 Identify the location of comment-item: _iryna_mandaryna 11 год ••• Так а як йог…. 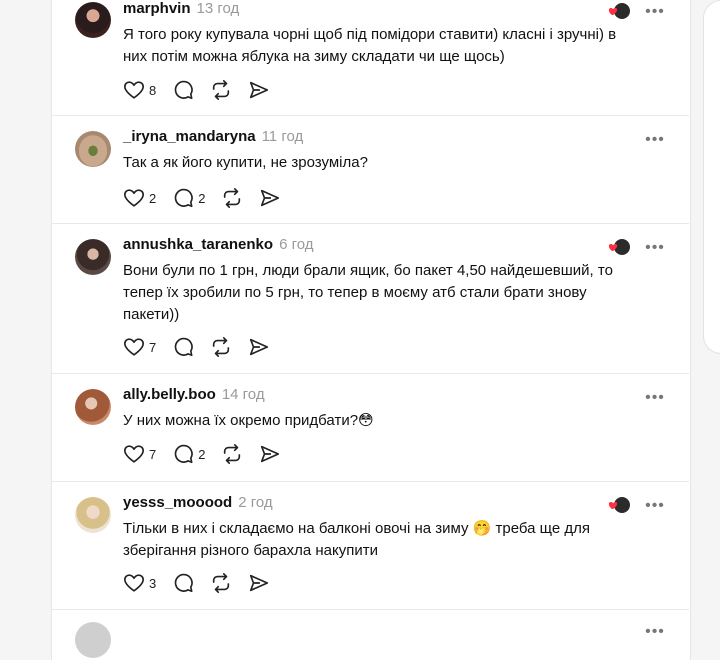
(370, 170).